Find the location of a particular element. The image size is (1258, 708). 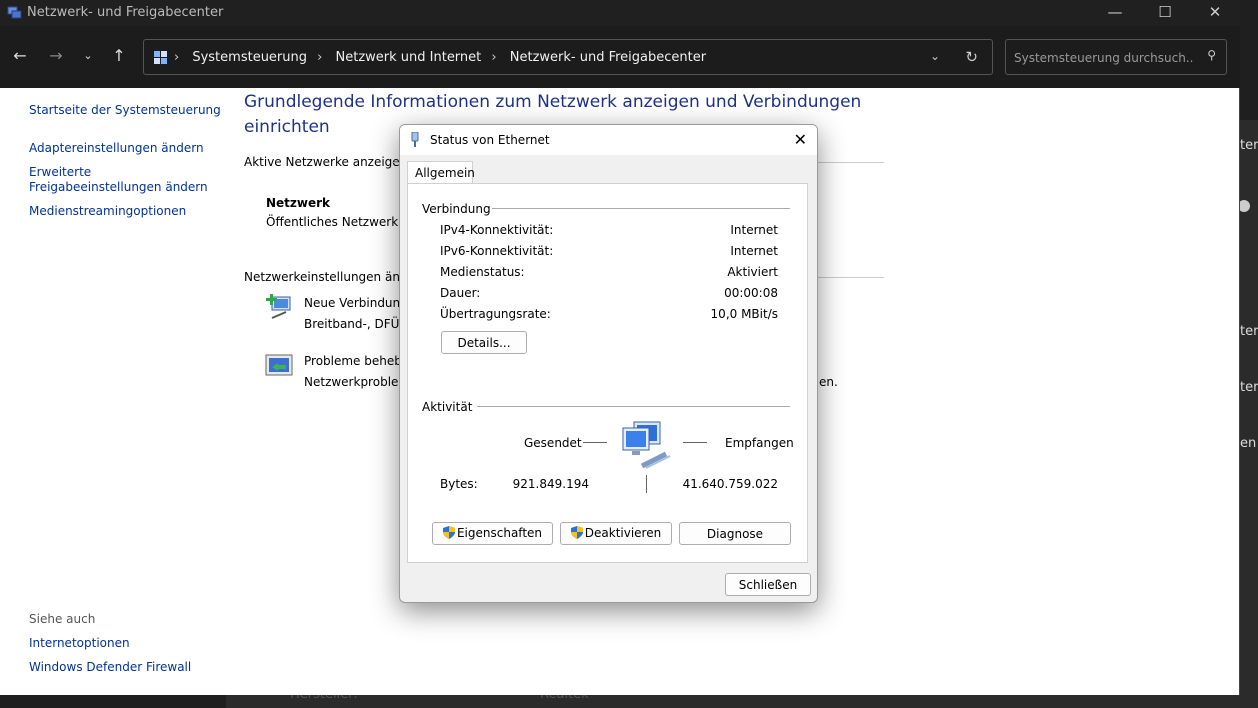

troubleshoot-description: Netzwerkproblem is located at coordinates (357, 382).